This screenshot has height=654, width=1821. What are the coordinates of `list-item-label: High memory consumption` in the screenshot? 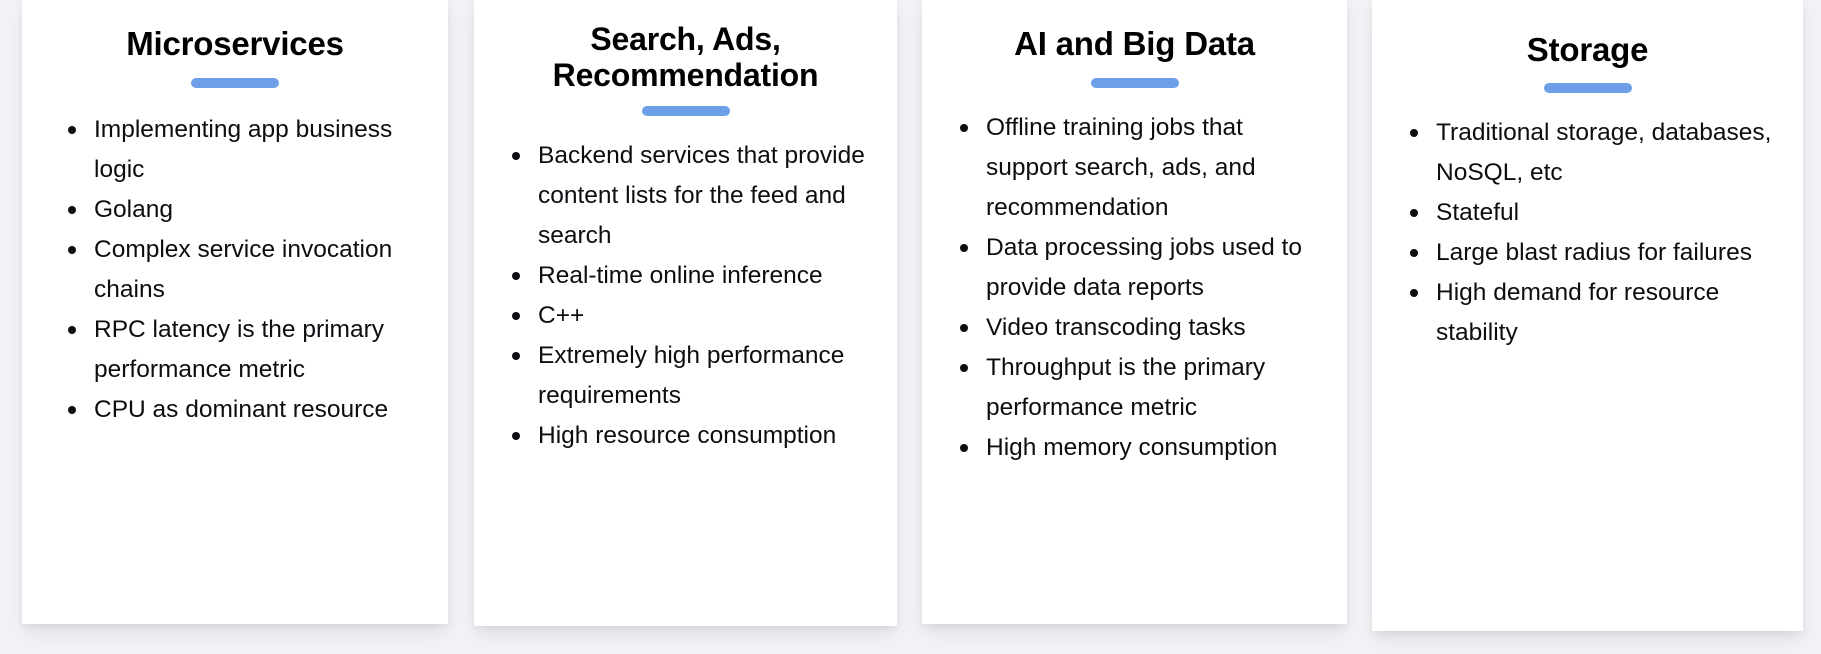 It's located at (1132, 447).